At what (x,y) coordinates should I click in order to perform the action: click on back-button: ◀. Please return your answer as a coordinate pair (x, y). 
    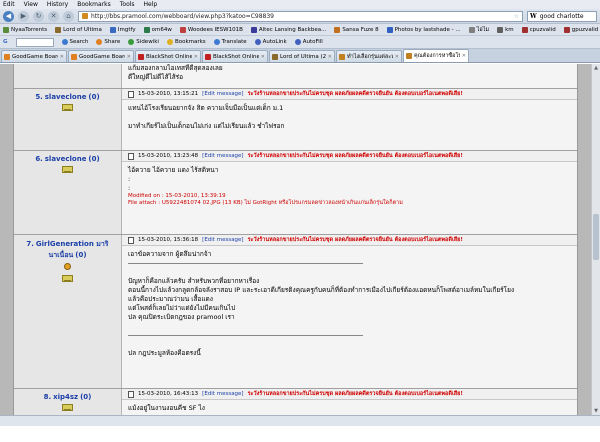
    Looking at the image, I should click on (8, 16).